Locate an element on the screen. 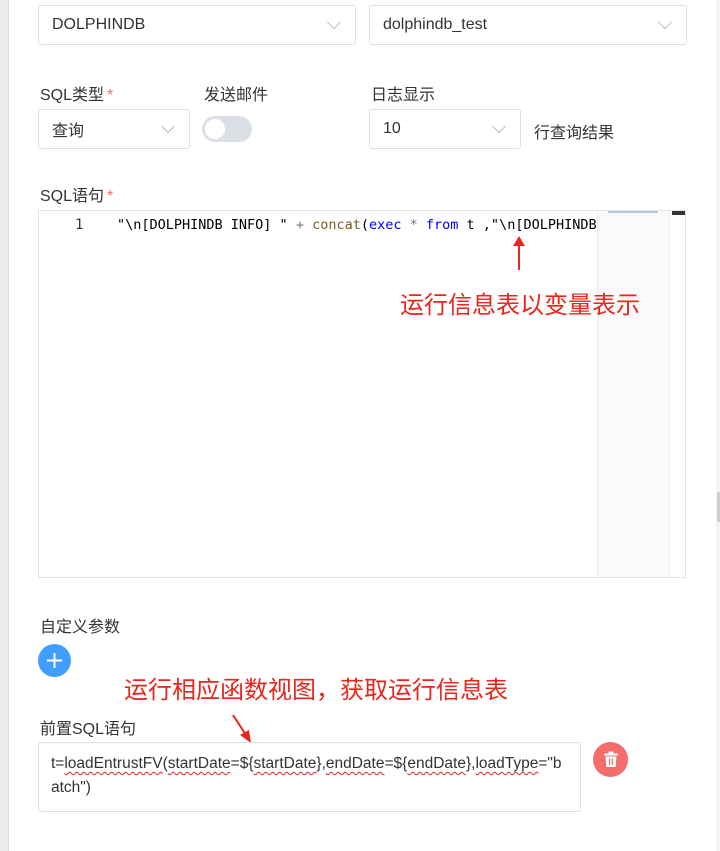 This screenshot has height=851, width=720. code-token: from is located at coordinates (442, 225).